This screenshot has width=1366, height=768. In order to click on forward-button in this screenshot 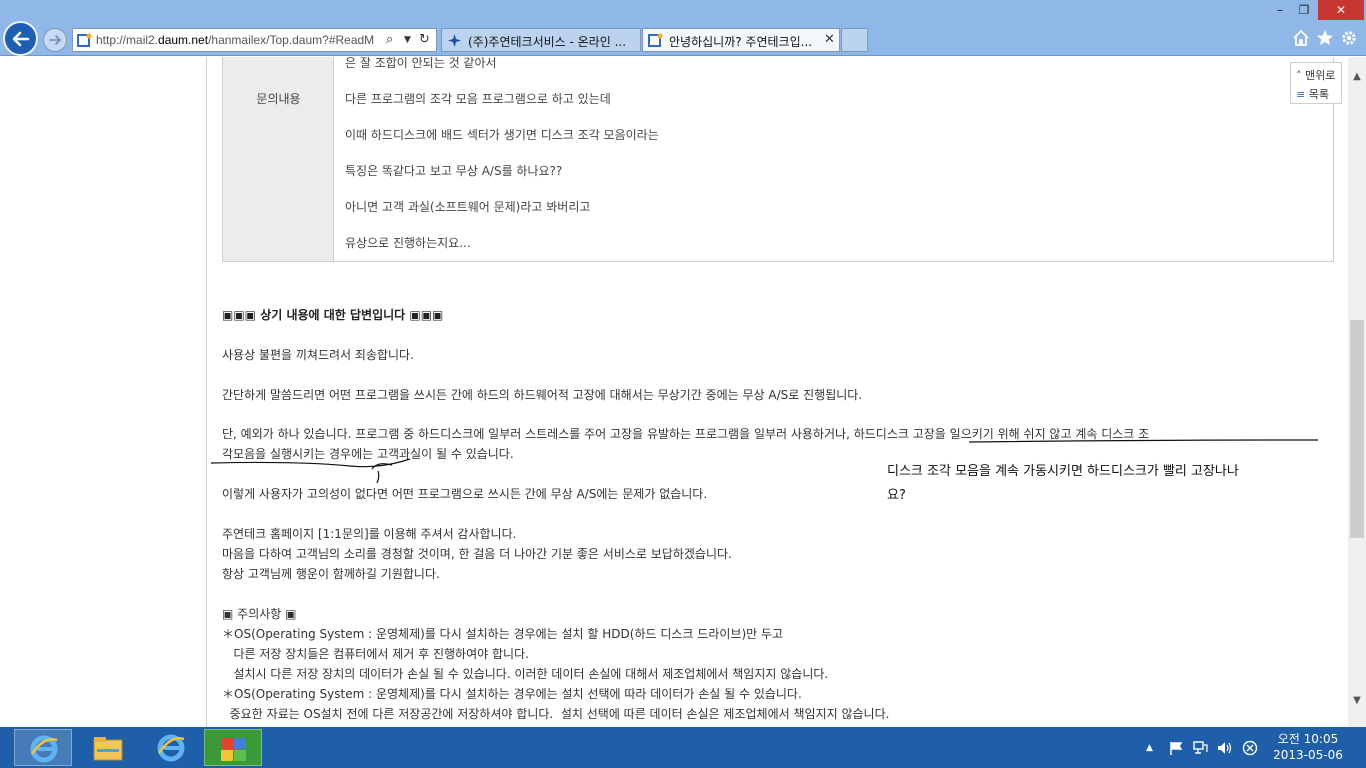, I will do `click(55, 40)`.